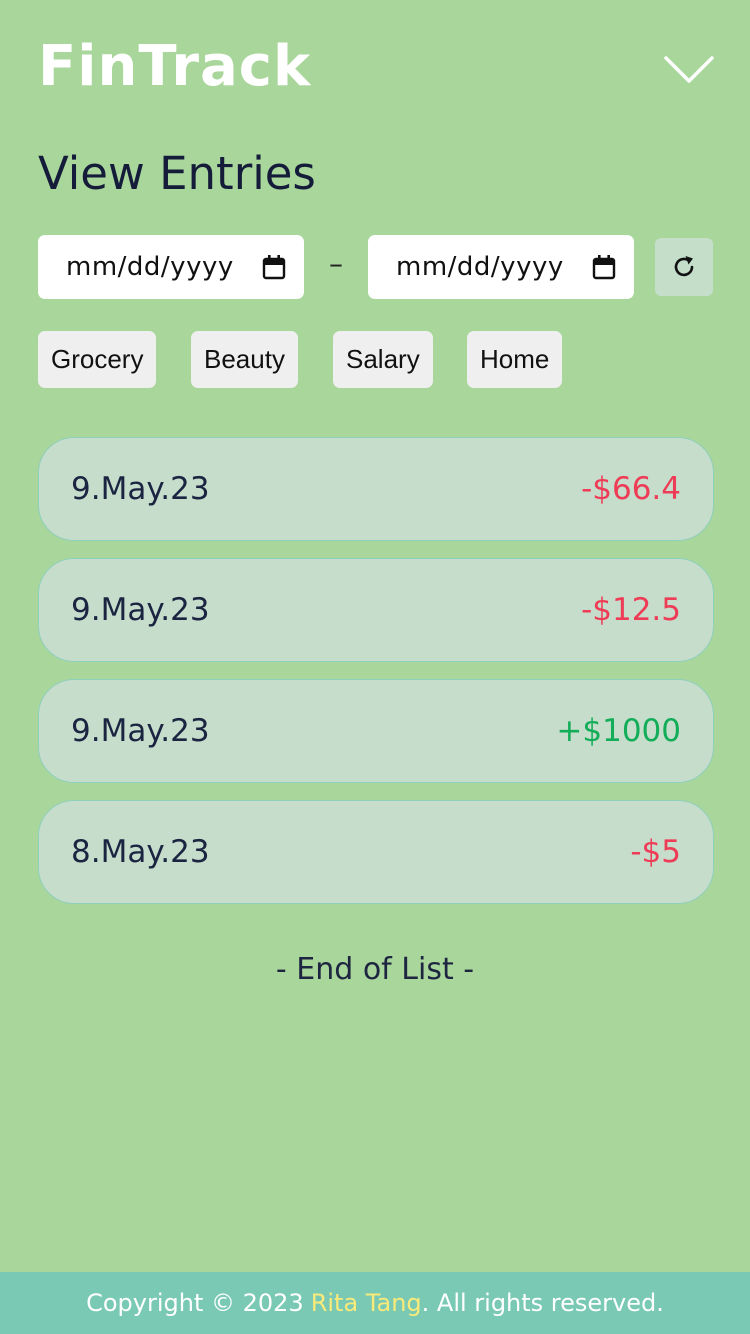 The width and height of the screenshot is (750, 1334). Describe the element at coordinates (375, 969) in the screenshot. I see `end-of-list-label: - End of List -` at that location.